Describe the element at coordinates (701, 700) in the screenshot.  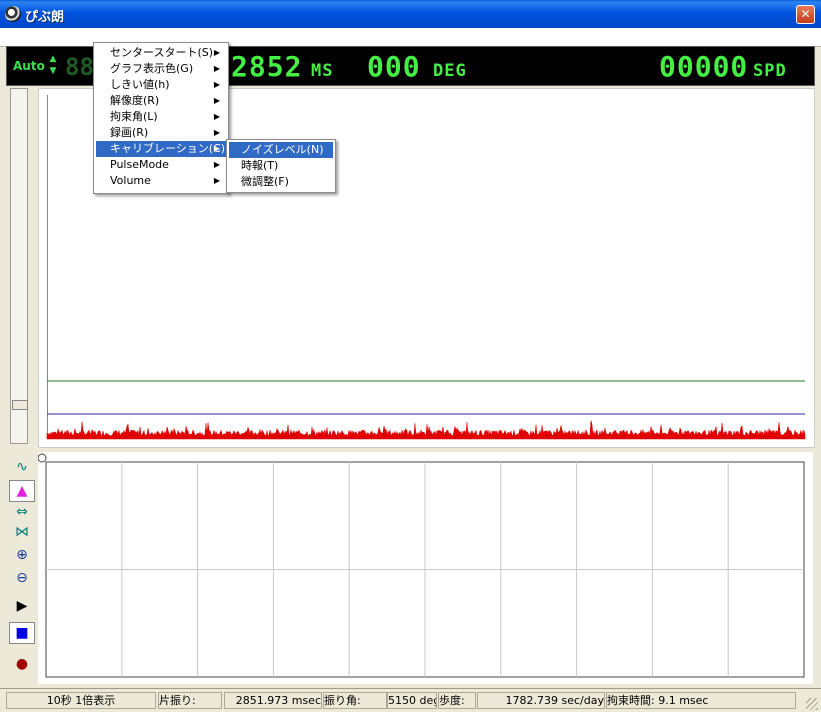
I see `status-lock-time: 拘束時間: 9.1 msec` at that location.